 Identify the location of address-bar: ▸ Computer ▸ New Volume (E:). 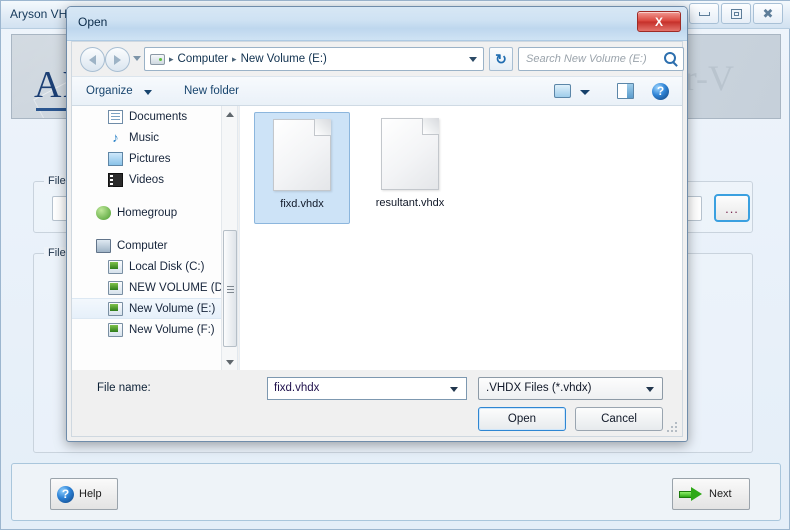
(314, 59).